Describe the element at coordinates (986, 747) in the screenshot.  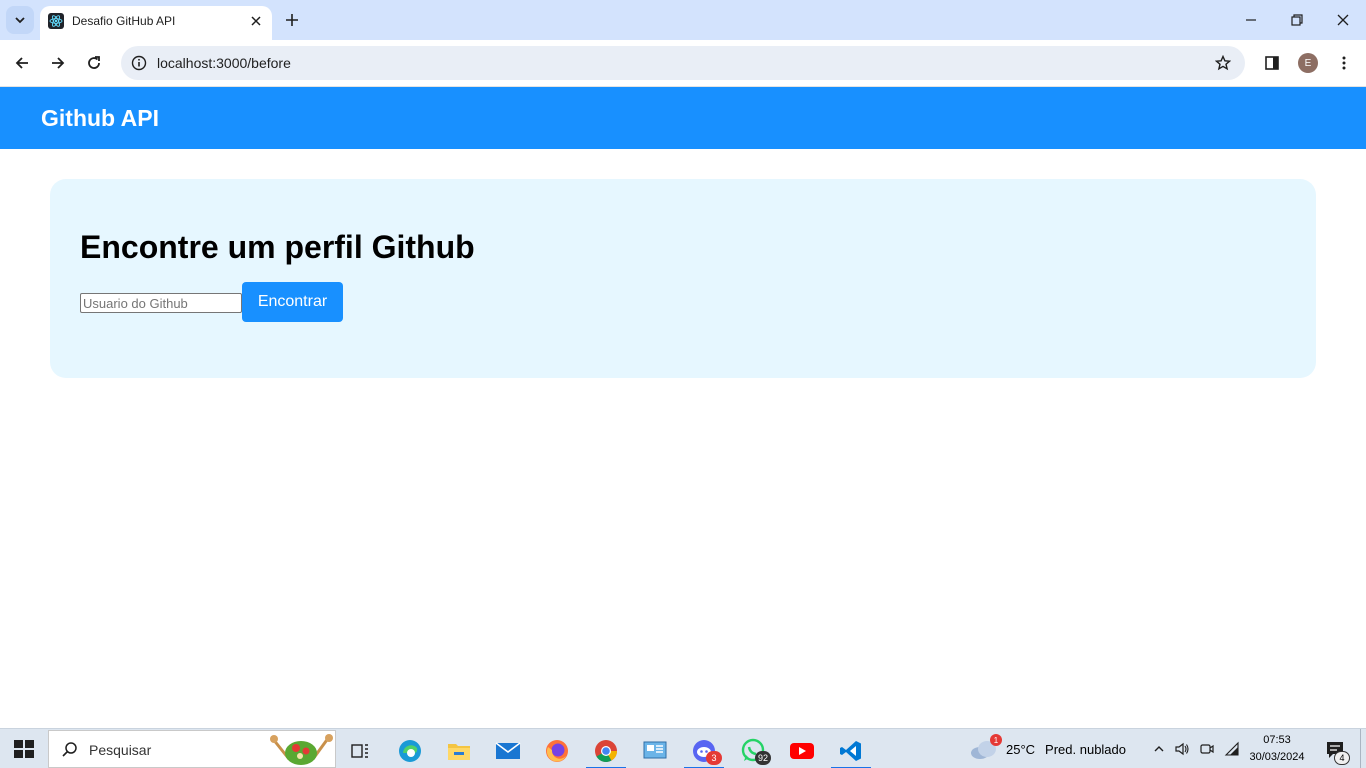
I see `cloud-icon: 1` at that location.